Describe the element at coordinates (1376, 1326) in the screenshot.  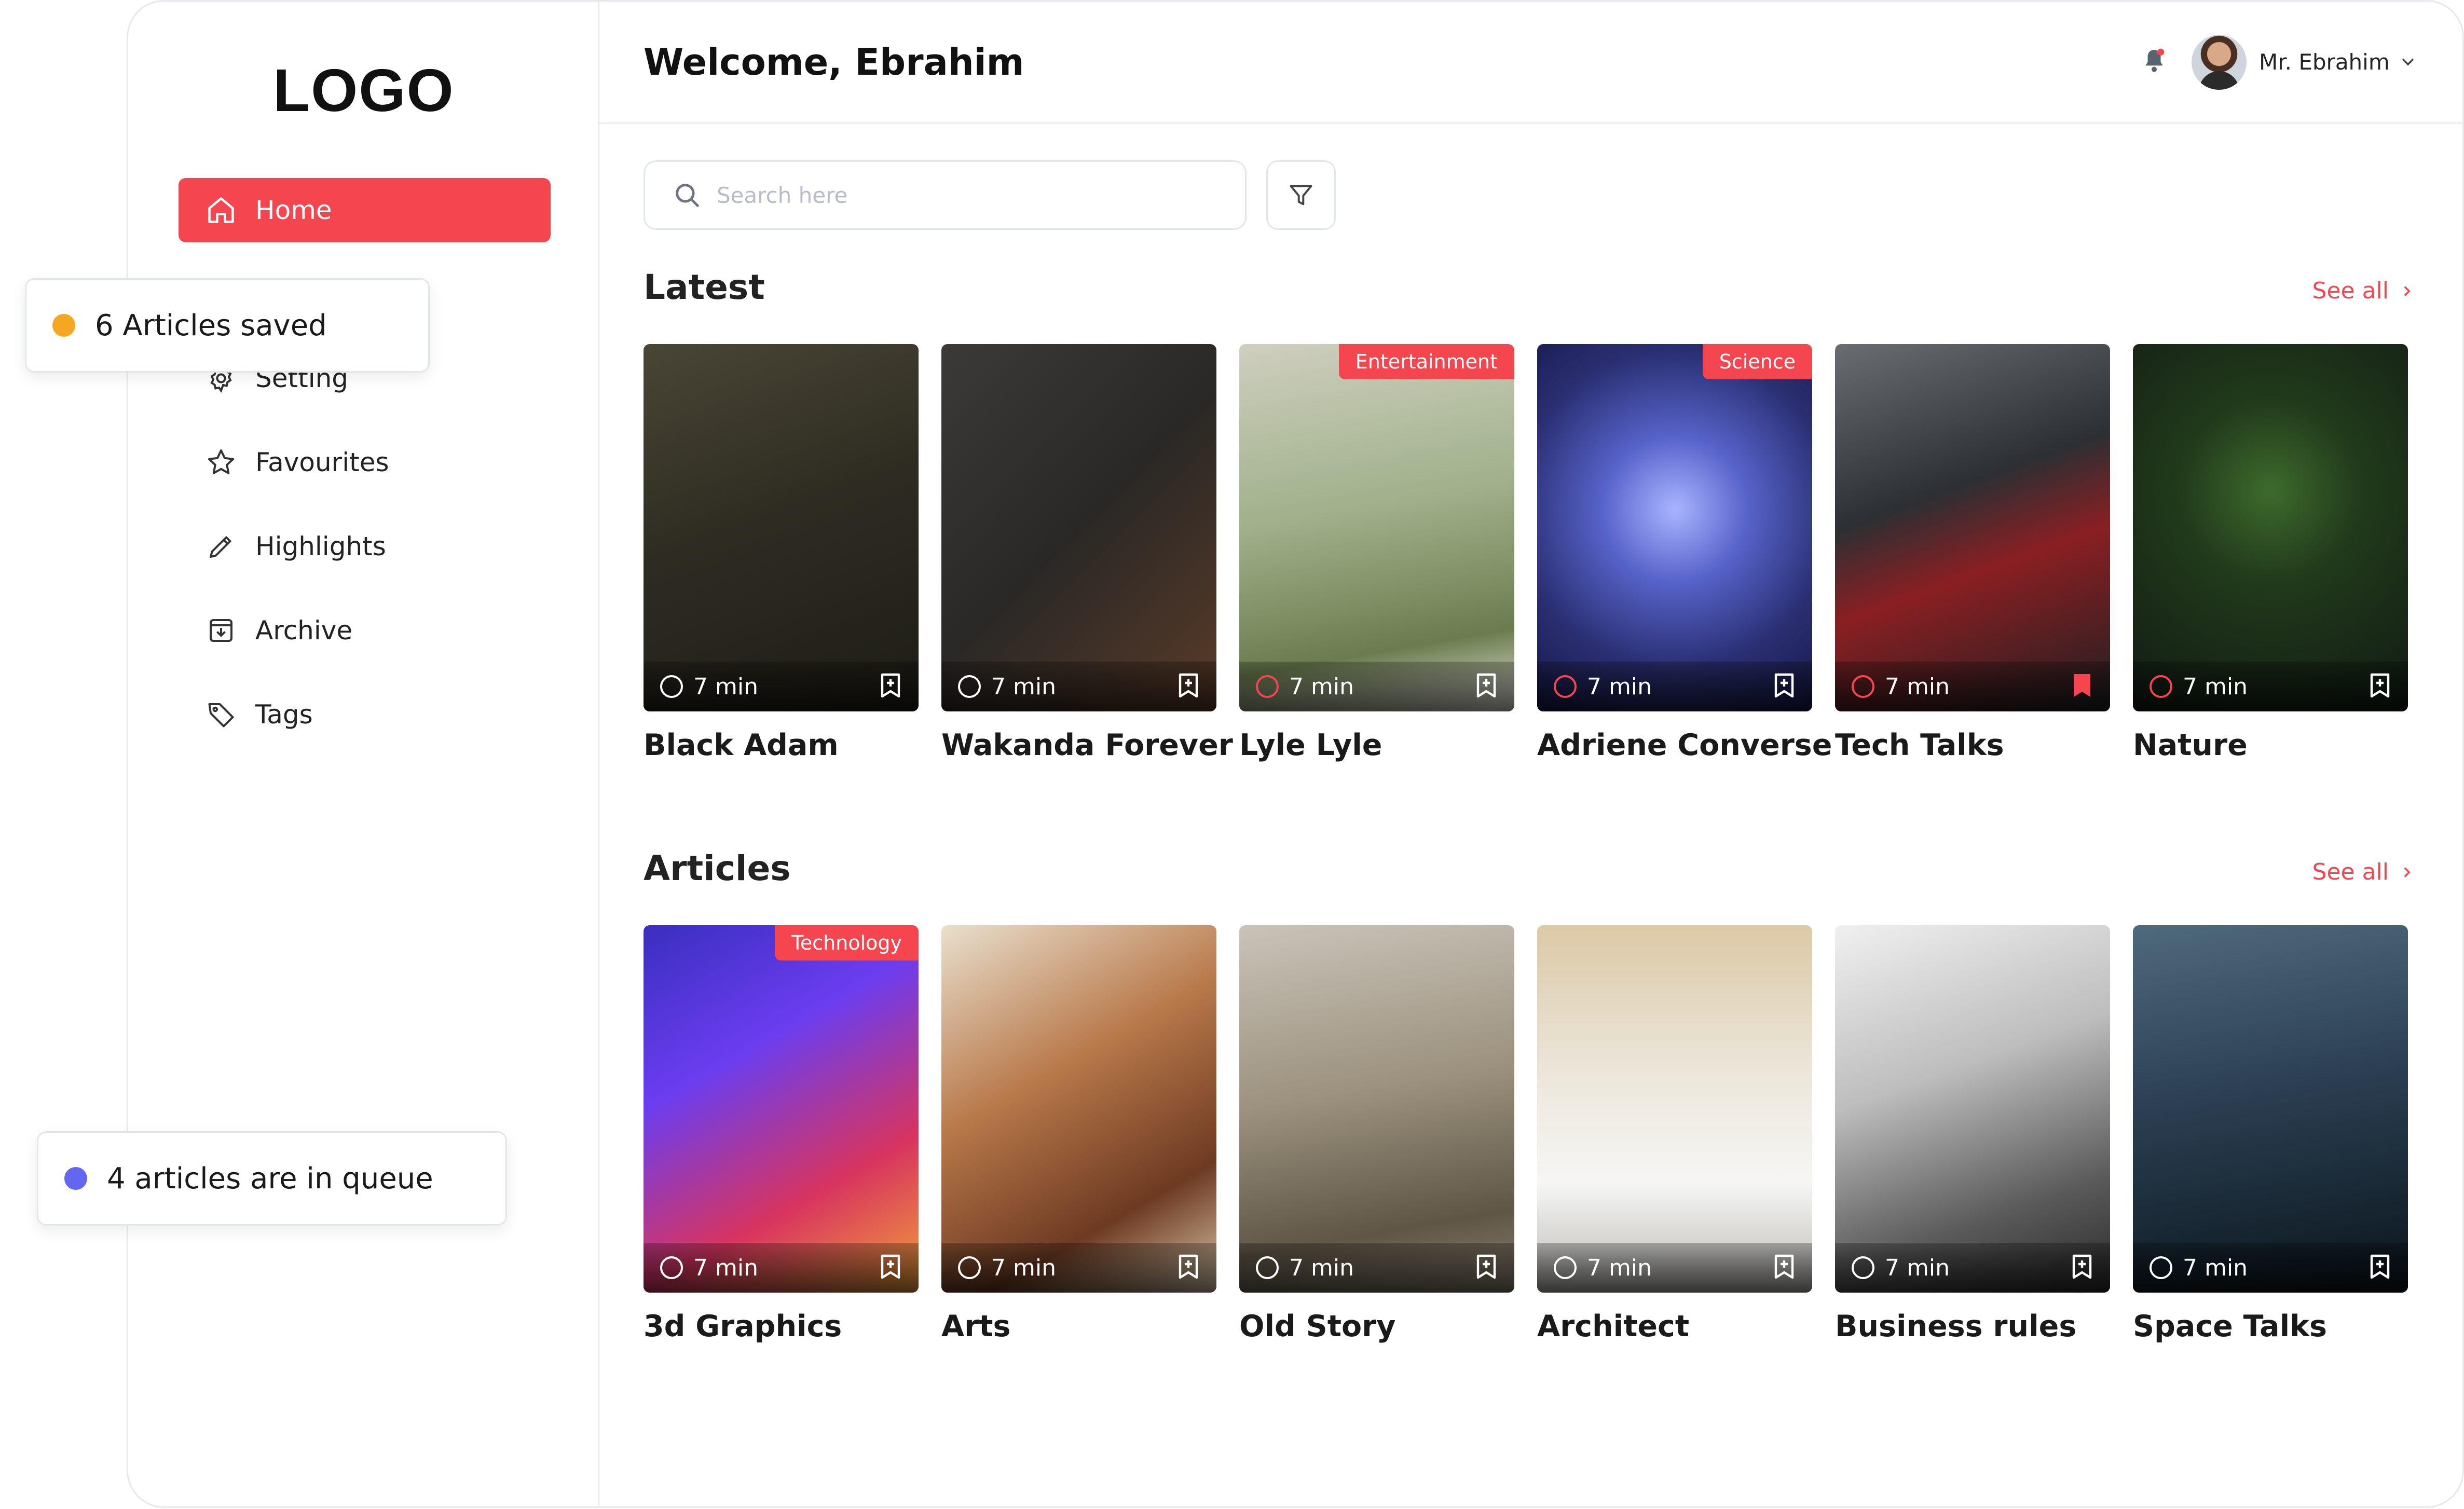
I see `card-title: Old Story` at that location.